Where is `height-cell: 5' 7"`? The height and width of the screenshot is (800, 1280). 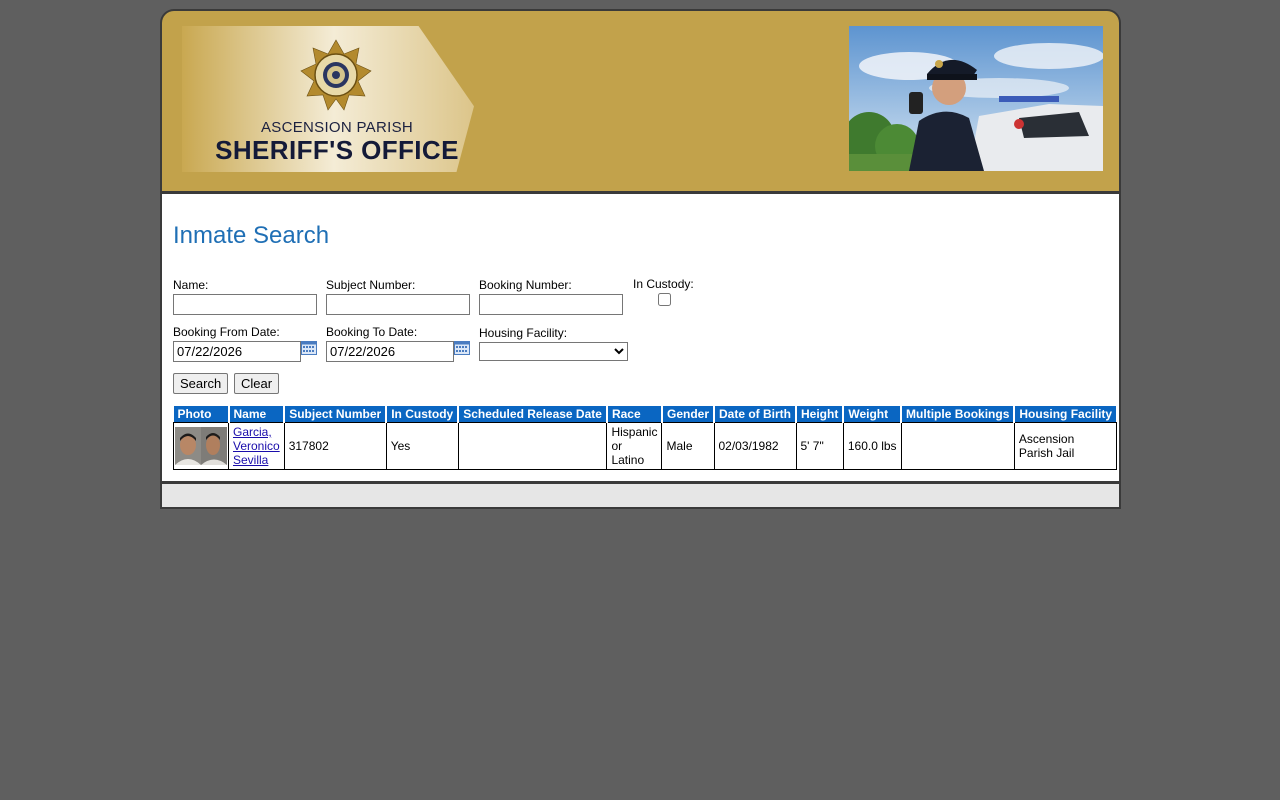
height-cell: 5' 7" is located at coordinates (819, 446).